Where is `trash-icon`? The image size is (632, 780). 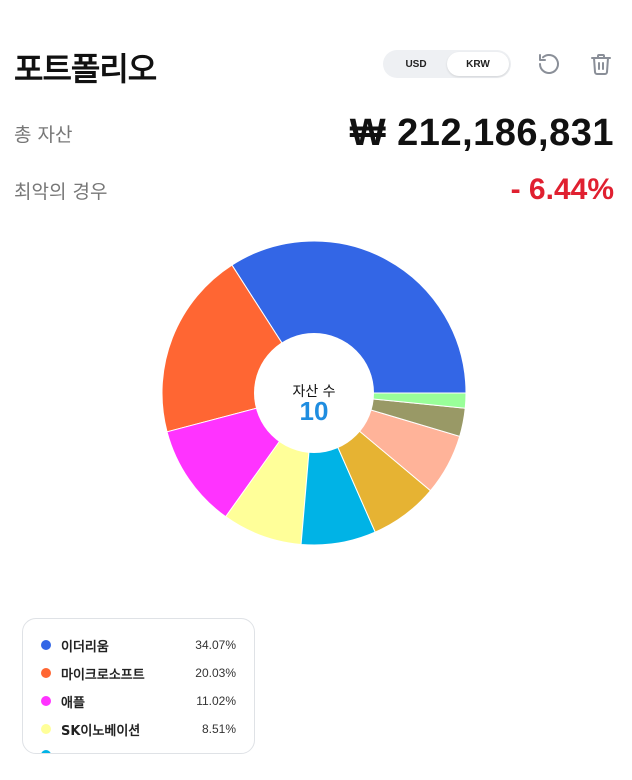 trash-icon is located at coordinates (601, 64).